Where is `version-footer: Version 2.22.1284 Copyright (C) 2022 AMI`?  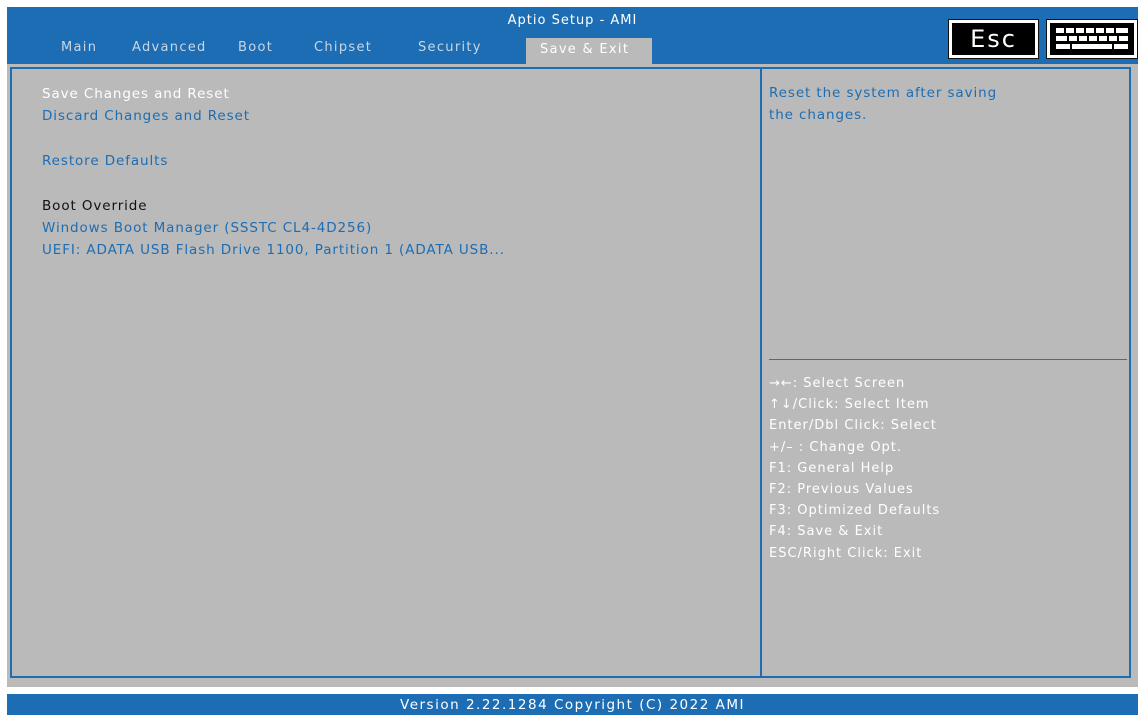
version-footer: Version 2.22.1284 Copyright (C) 2022 AMI is located at coordinates (572, 704).